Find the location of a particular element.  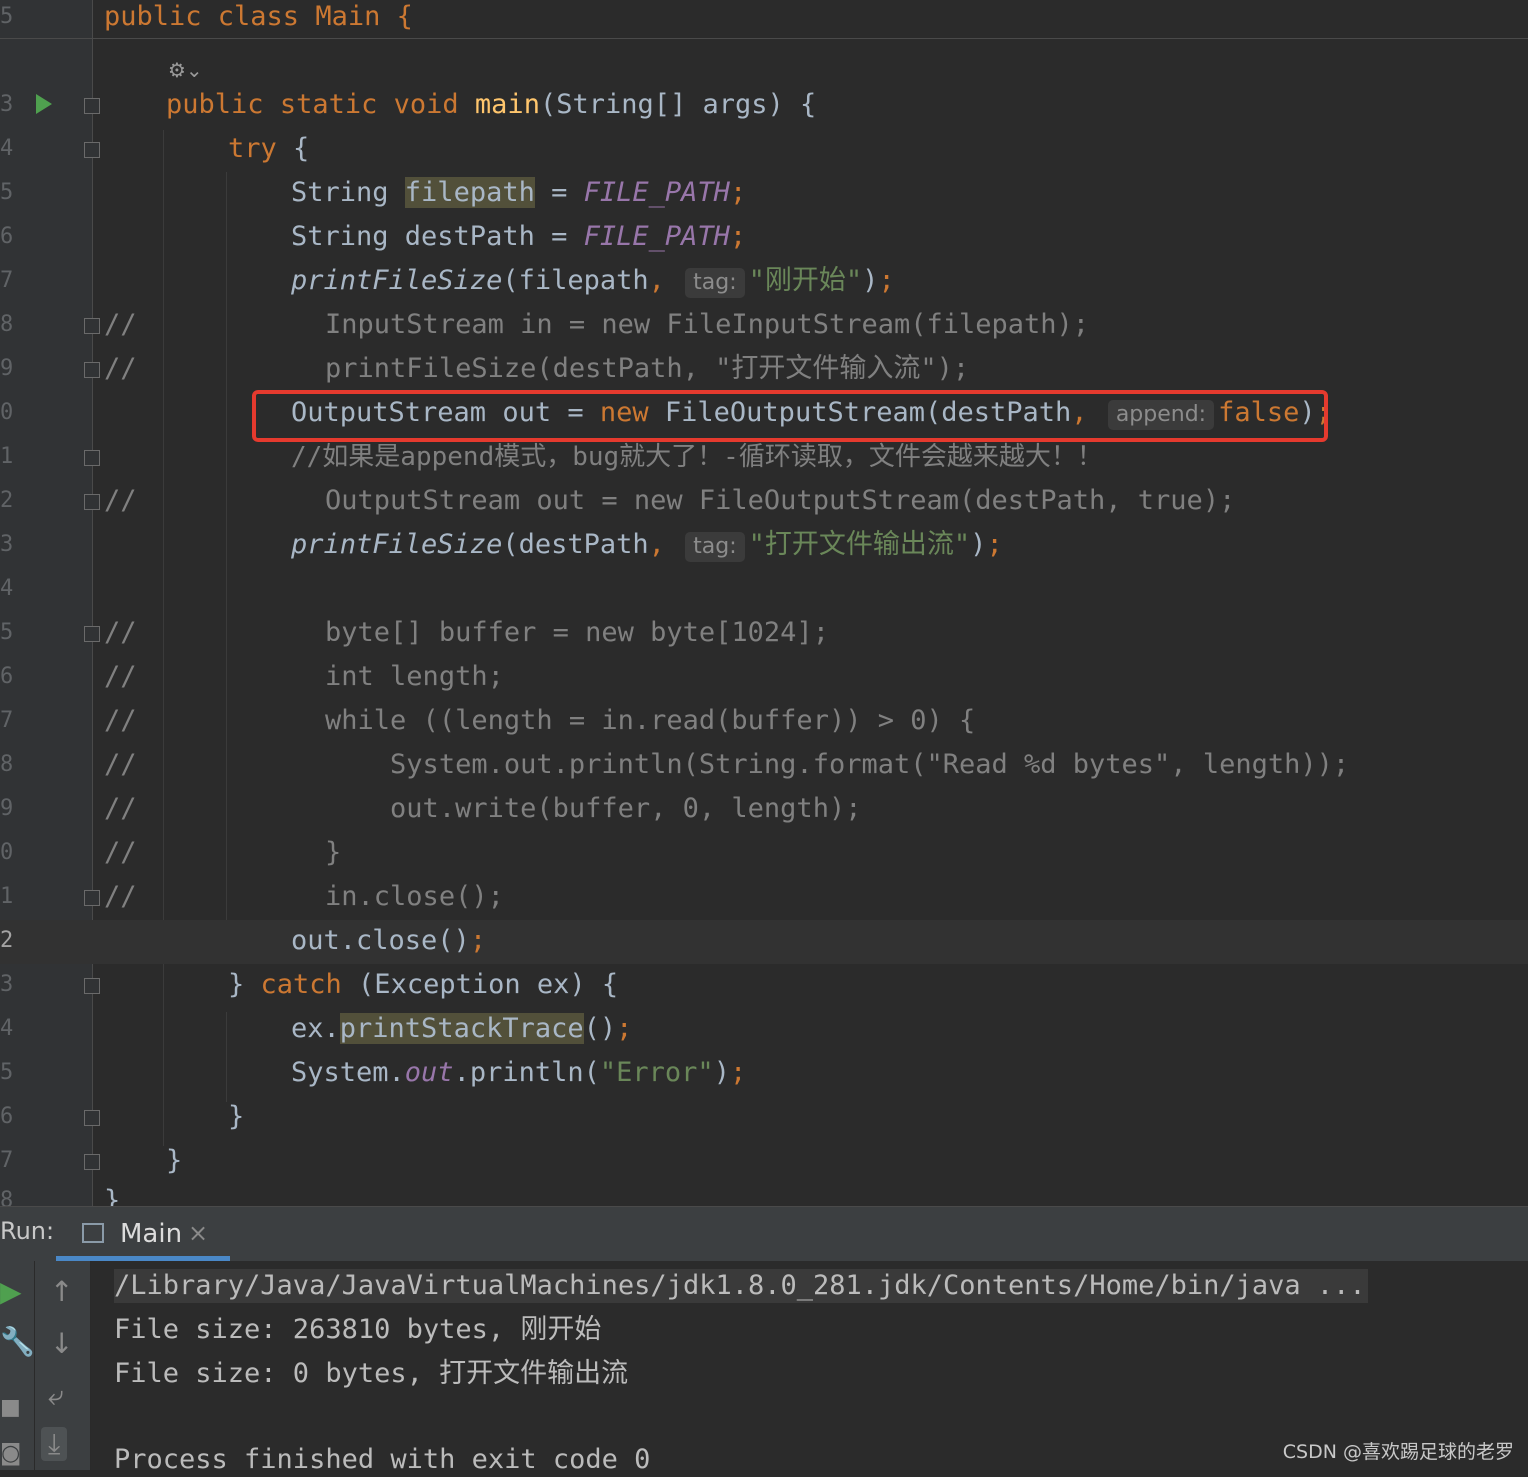

line-code: // in.close(); is located at coordinates (304, 897).